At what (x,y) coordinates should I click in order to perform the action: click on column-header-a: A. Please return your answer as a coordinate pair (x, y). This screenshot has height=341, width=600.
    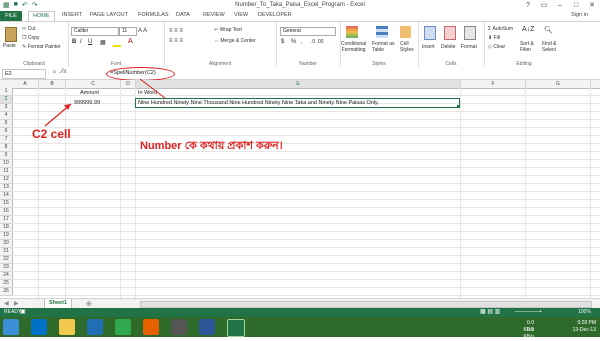
    Looking at the image, I should click on (25, 84).